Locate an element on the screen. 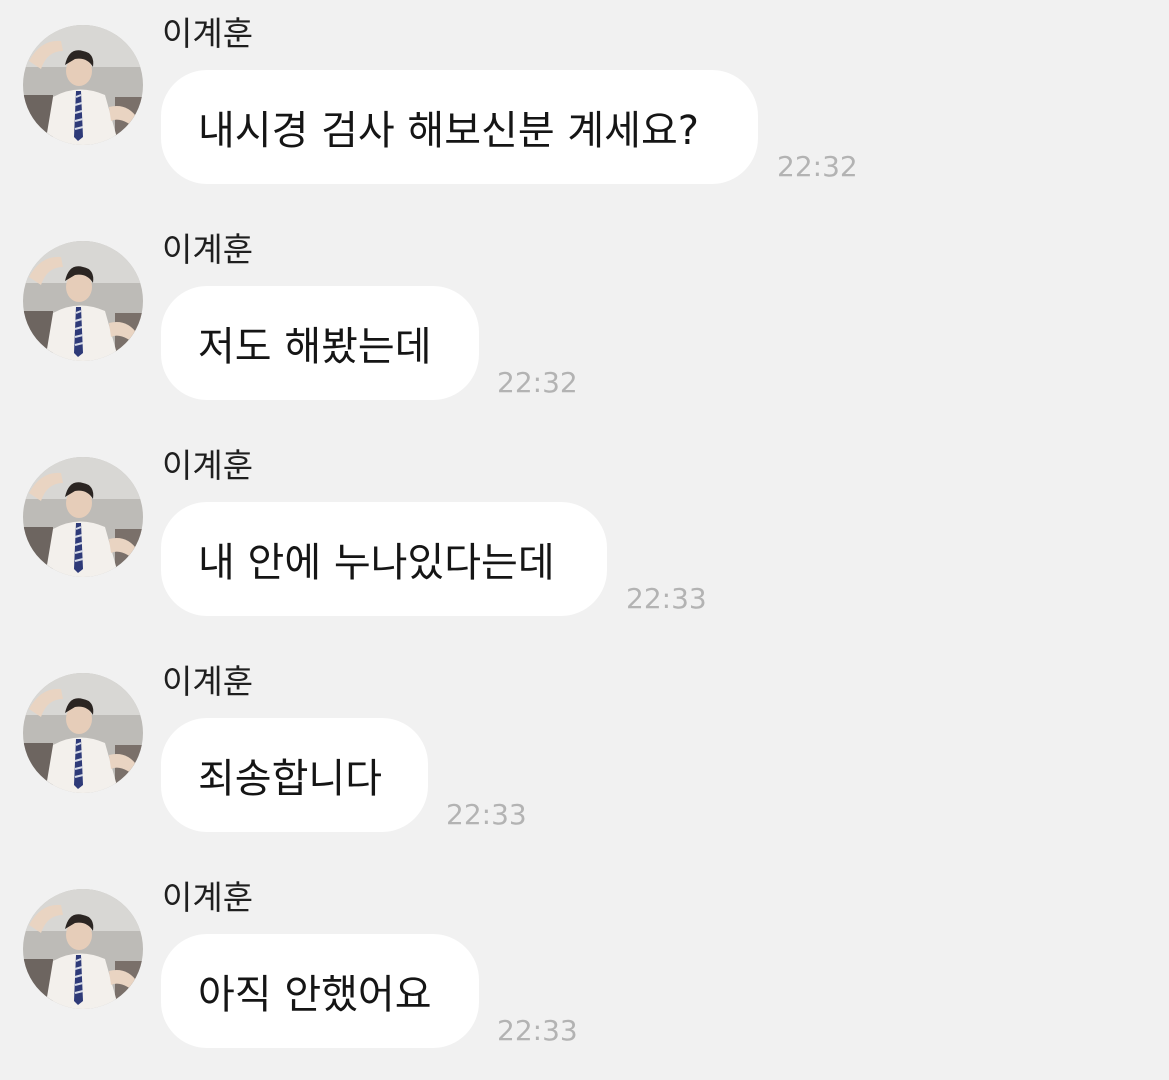 This screenshot has height=1080, width=1169. message-text: 아직 안했어요 is located at coordinates (315, 995).